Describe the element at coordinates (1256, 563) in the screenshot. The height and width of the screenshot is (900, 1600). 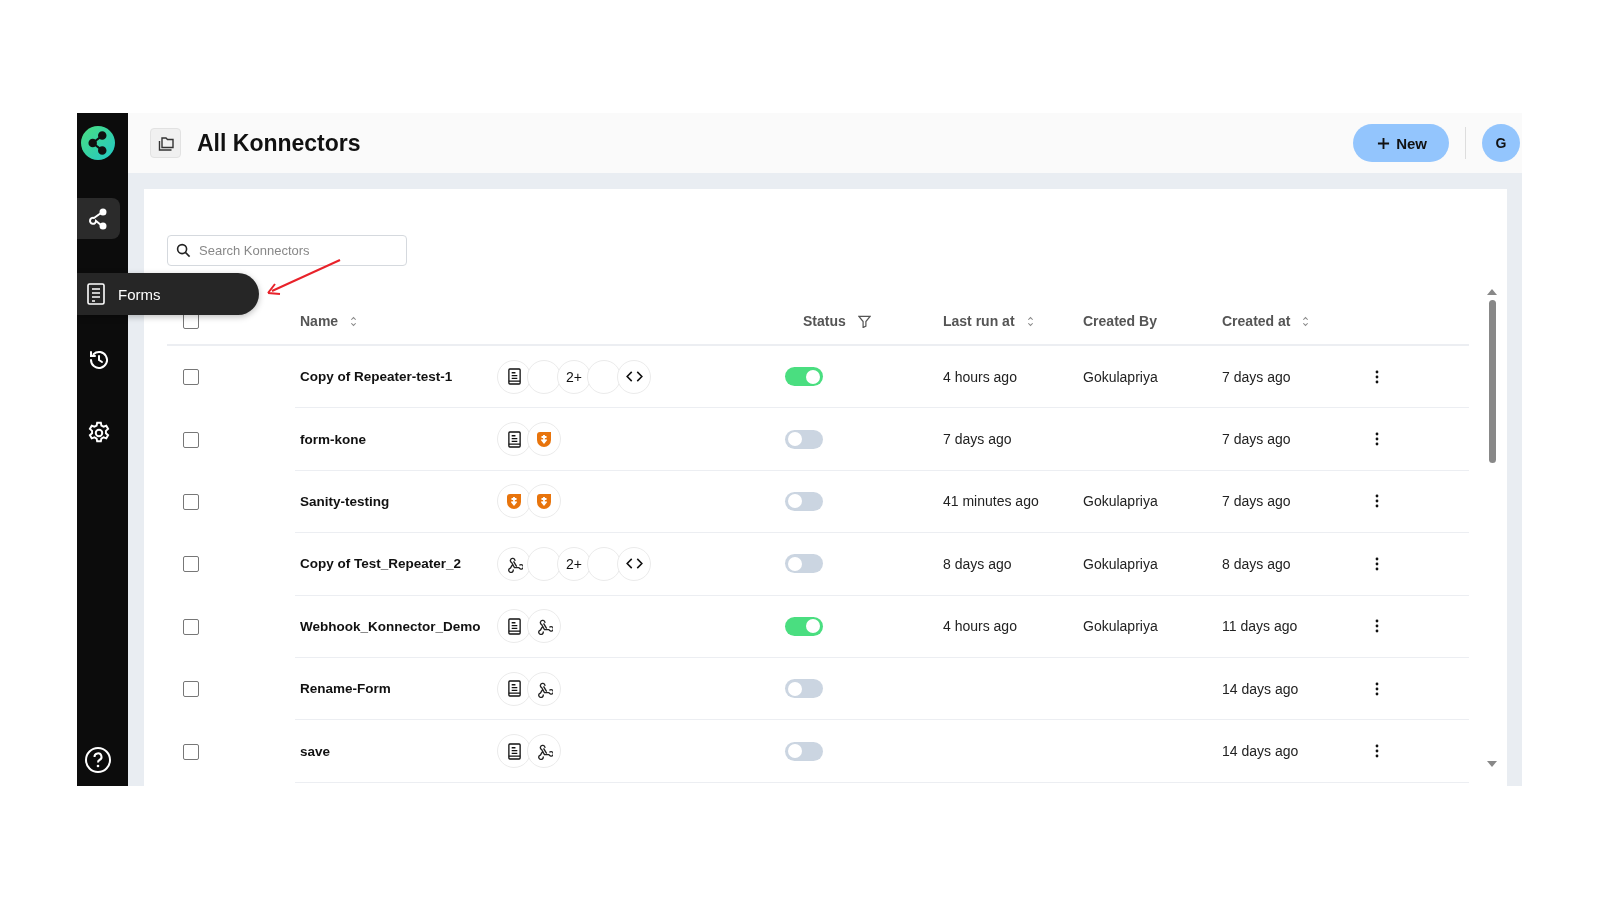
I see `created-time: 8 days ago` at that location.